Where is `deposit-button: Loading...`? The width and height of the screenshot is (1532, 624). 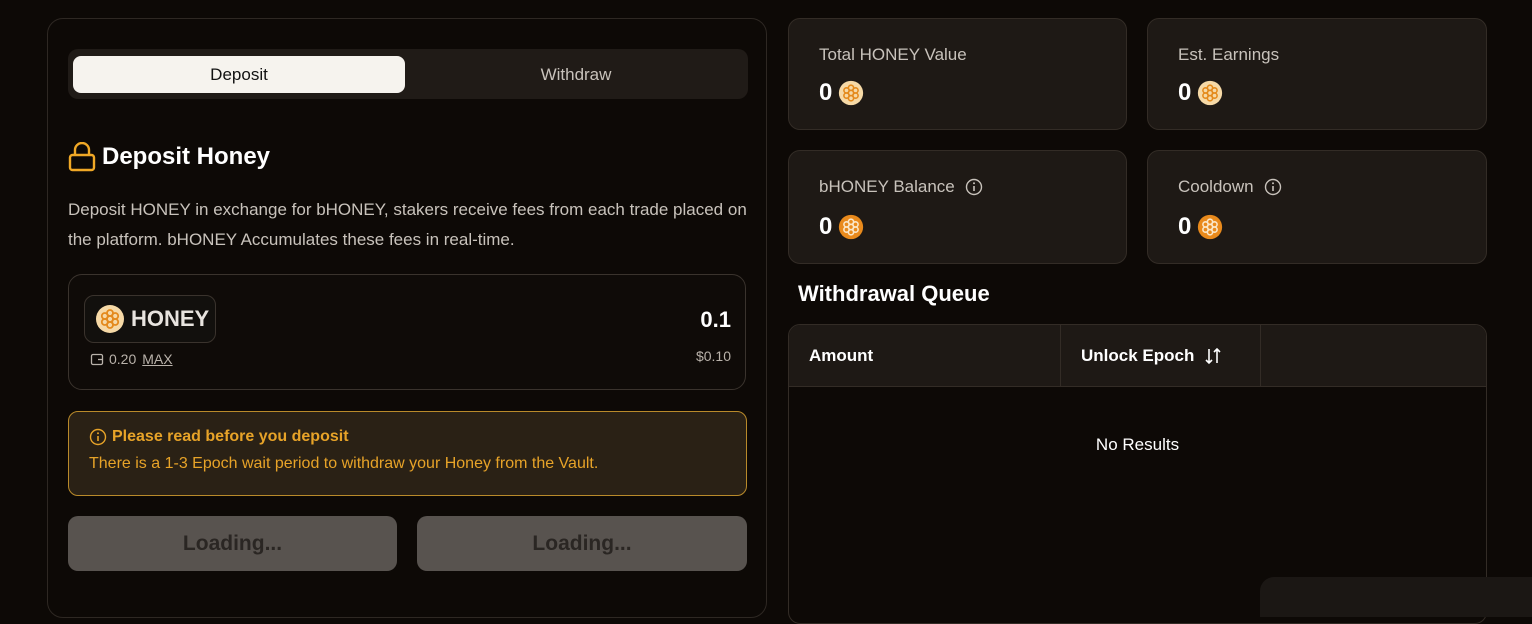 deposit-button: Loading... is located at coordinates (582, 543).